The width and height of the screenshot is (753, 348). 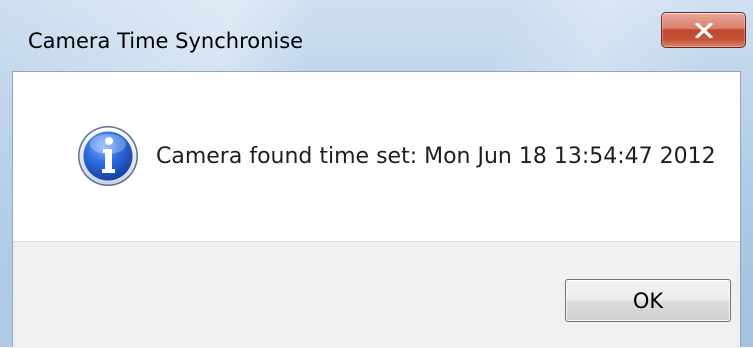 What do you see at coordinates (648, 300) in the screenshot?
I see `ok-button: OK` at bounding box center [648, 300].